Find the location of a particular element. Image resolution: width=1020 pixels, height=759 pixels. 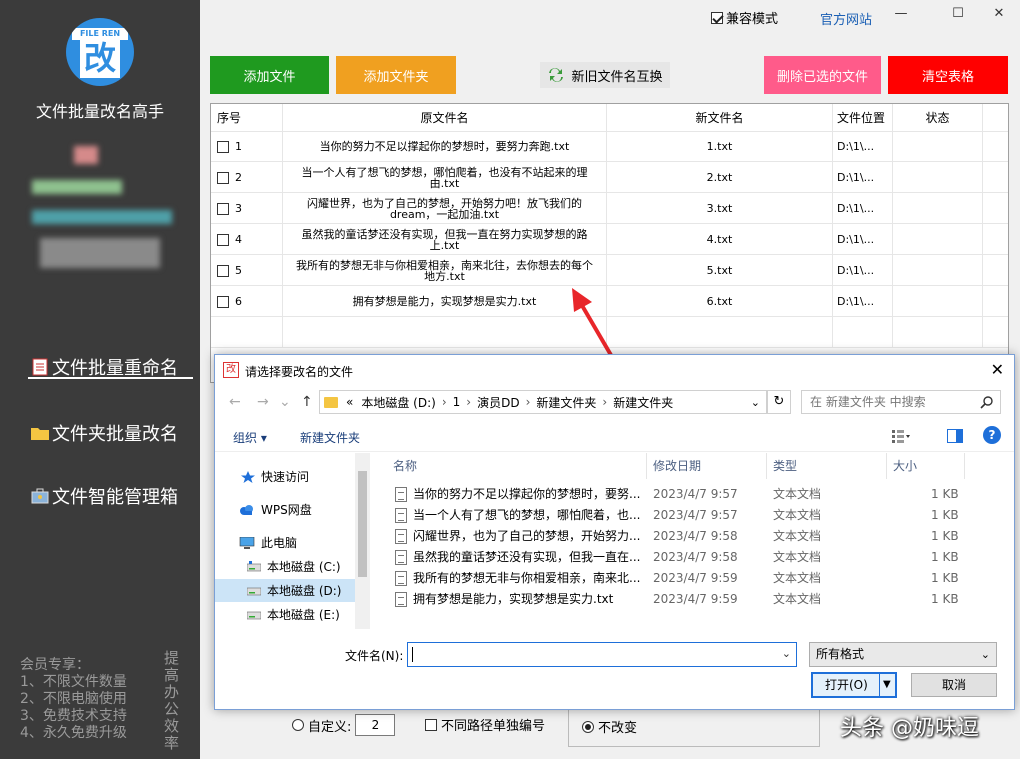

dialog-close-button: ✕ is located at coordinates (997, 369).